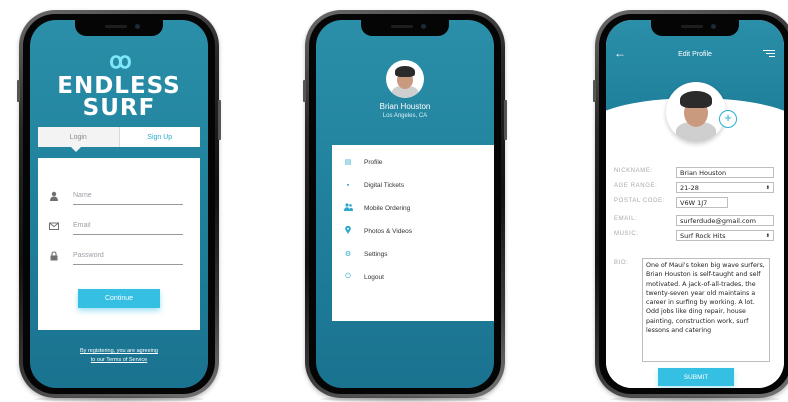 This screenshot has width=788, height=402. Describe the element at coordinates (119, 360) in the screenshot. I see `terms-line-2: to our Terms of Service` at that location.